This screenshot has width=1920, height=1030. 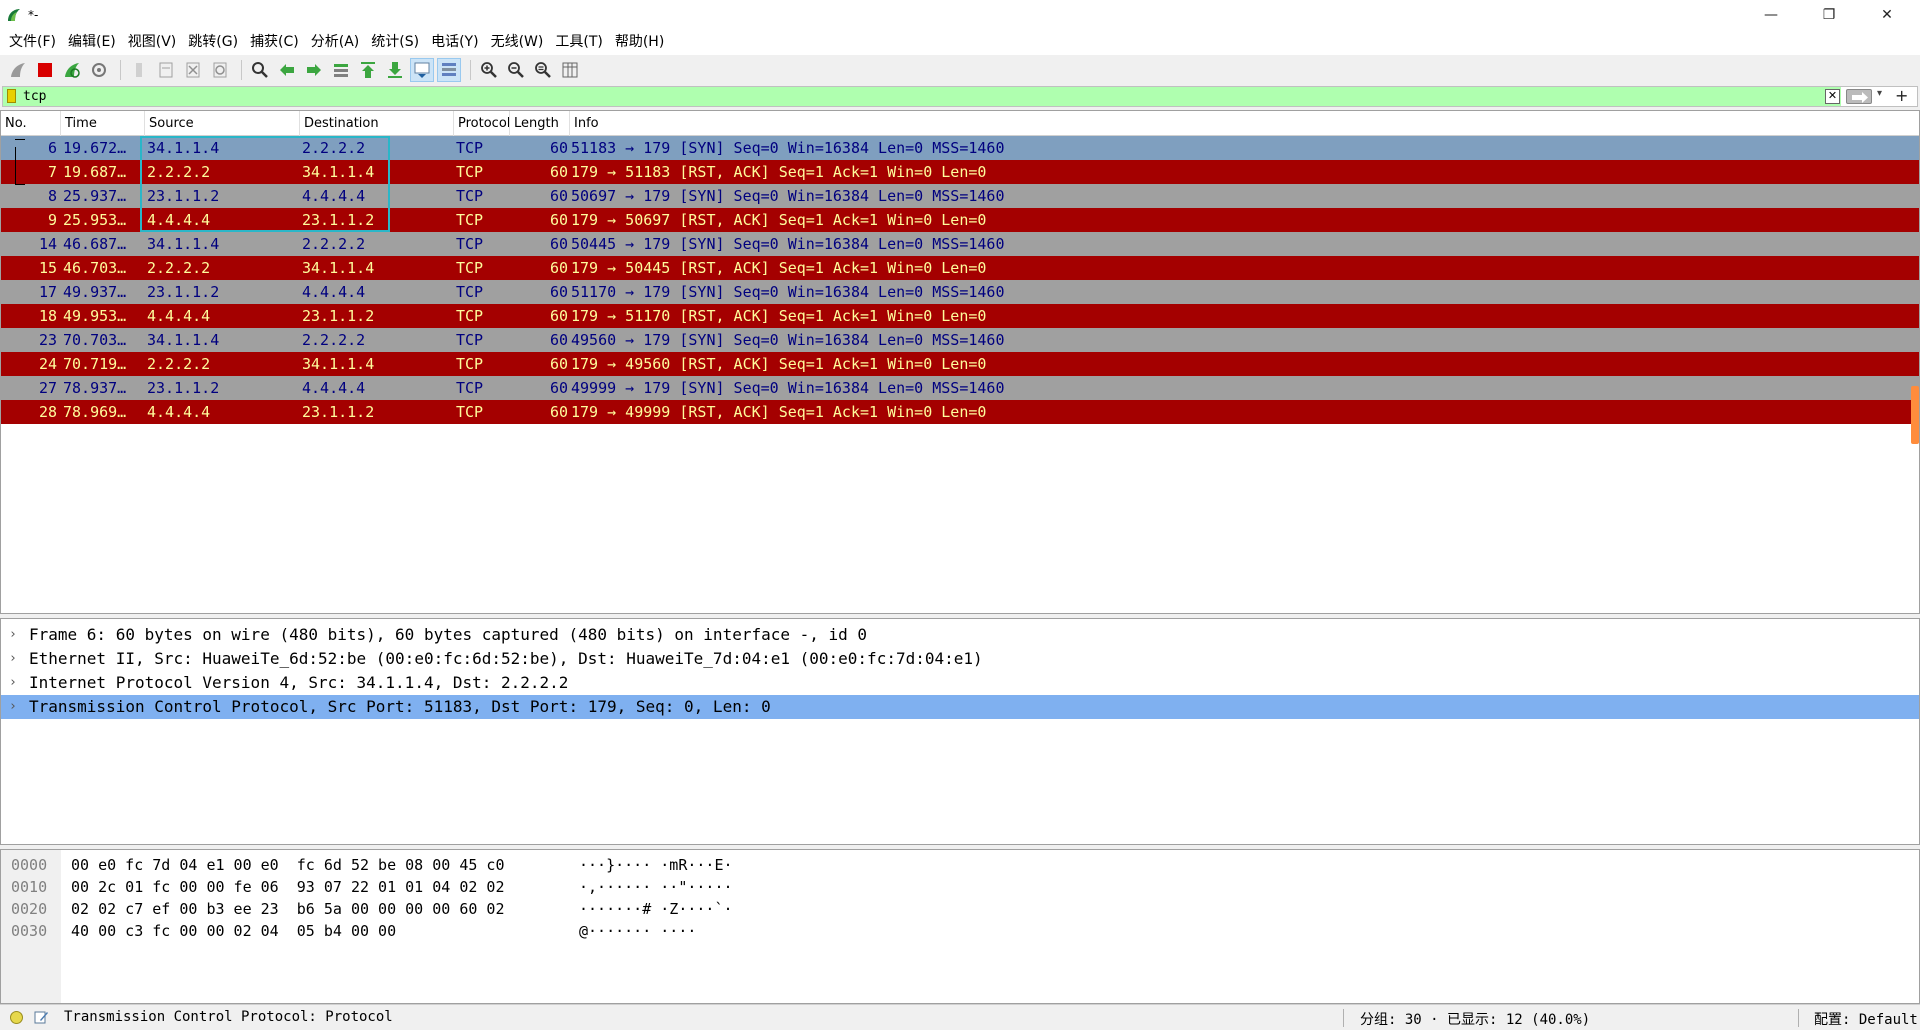 I want to click on filter-bookmark-icon, so click(x=11, y=96).